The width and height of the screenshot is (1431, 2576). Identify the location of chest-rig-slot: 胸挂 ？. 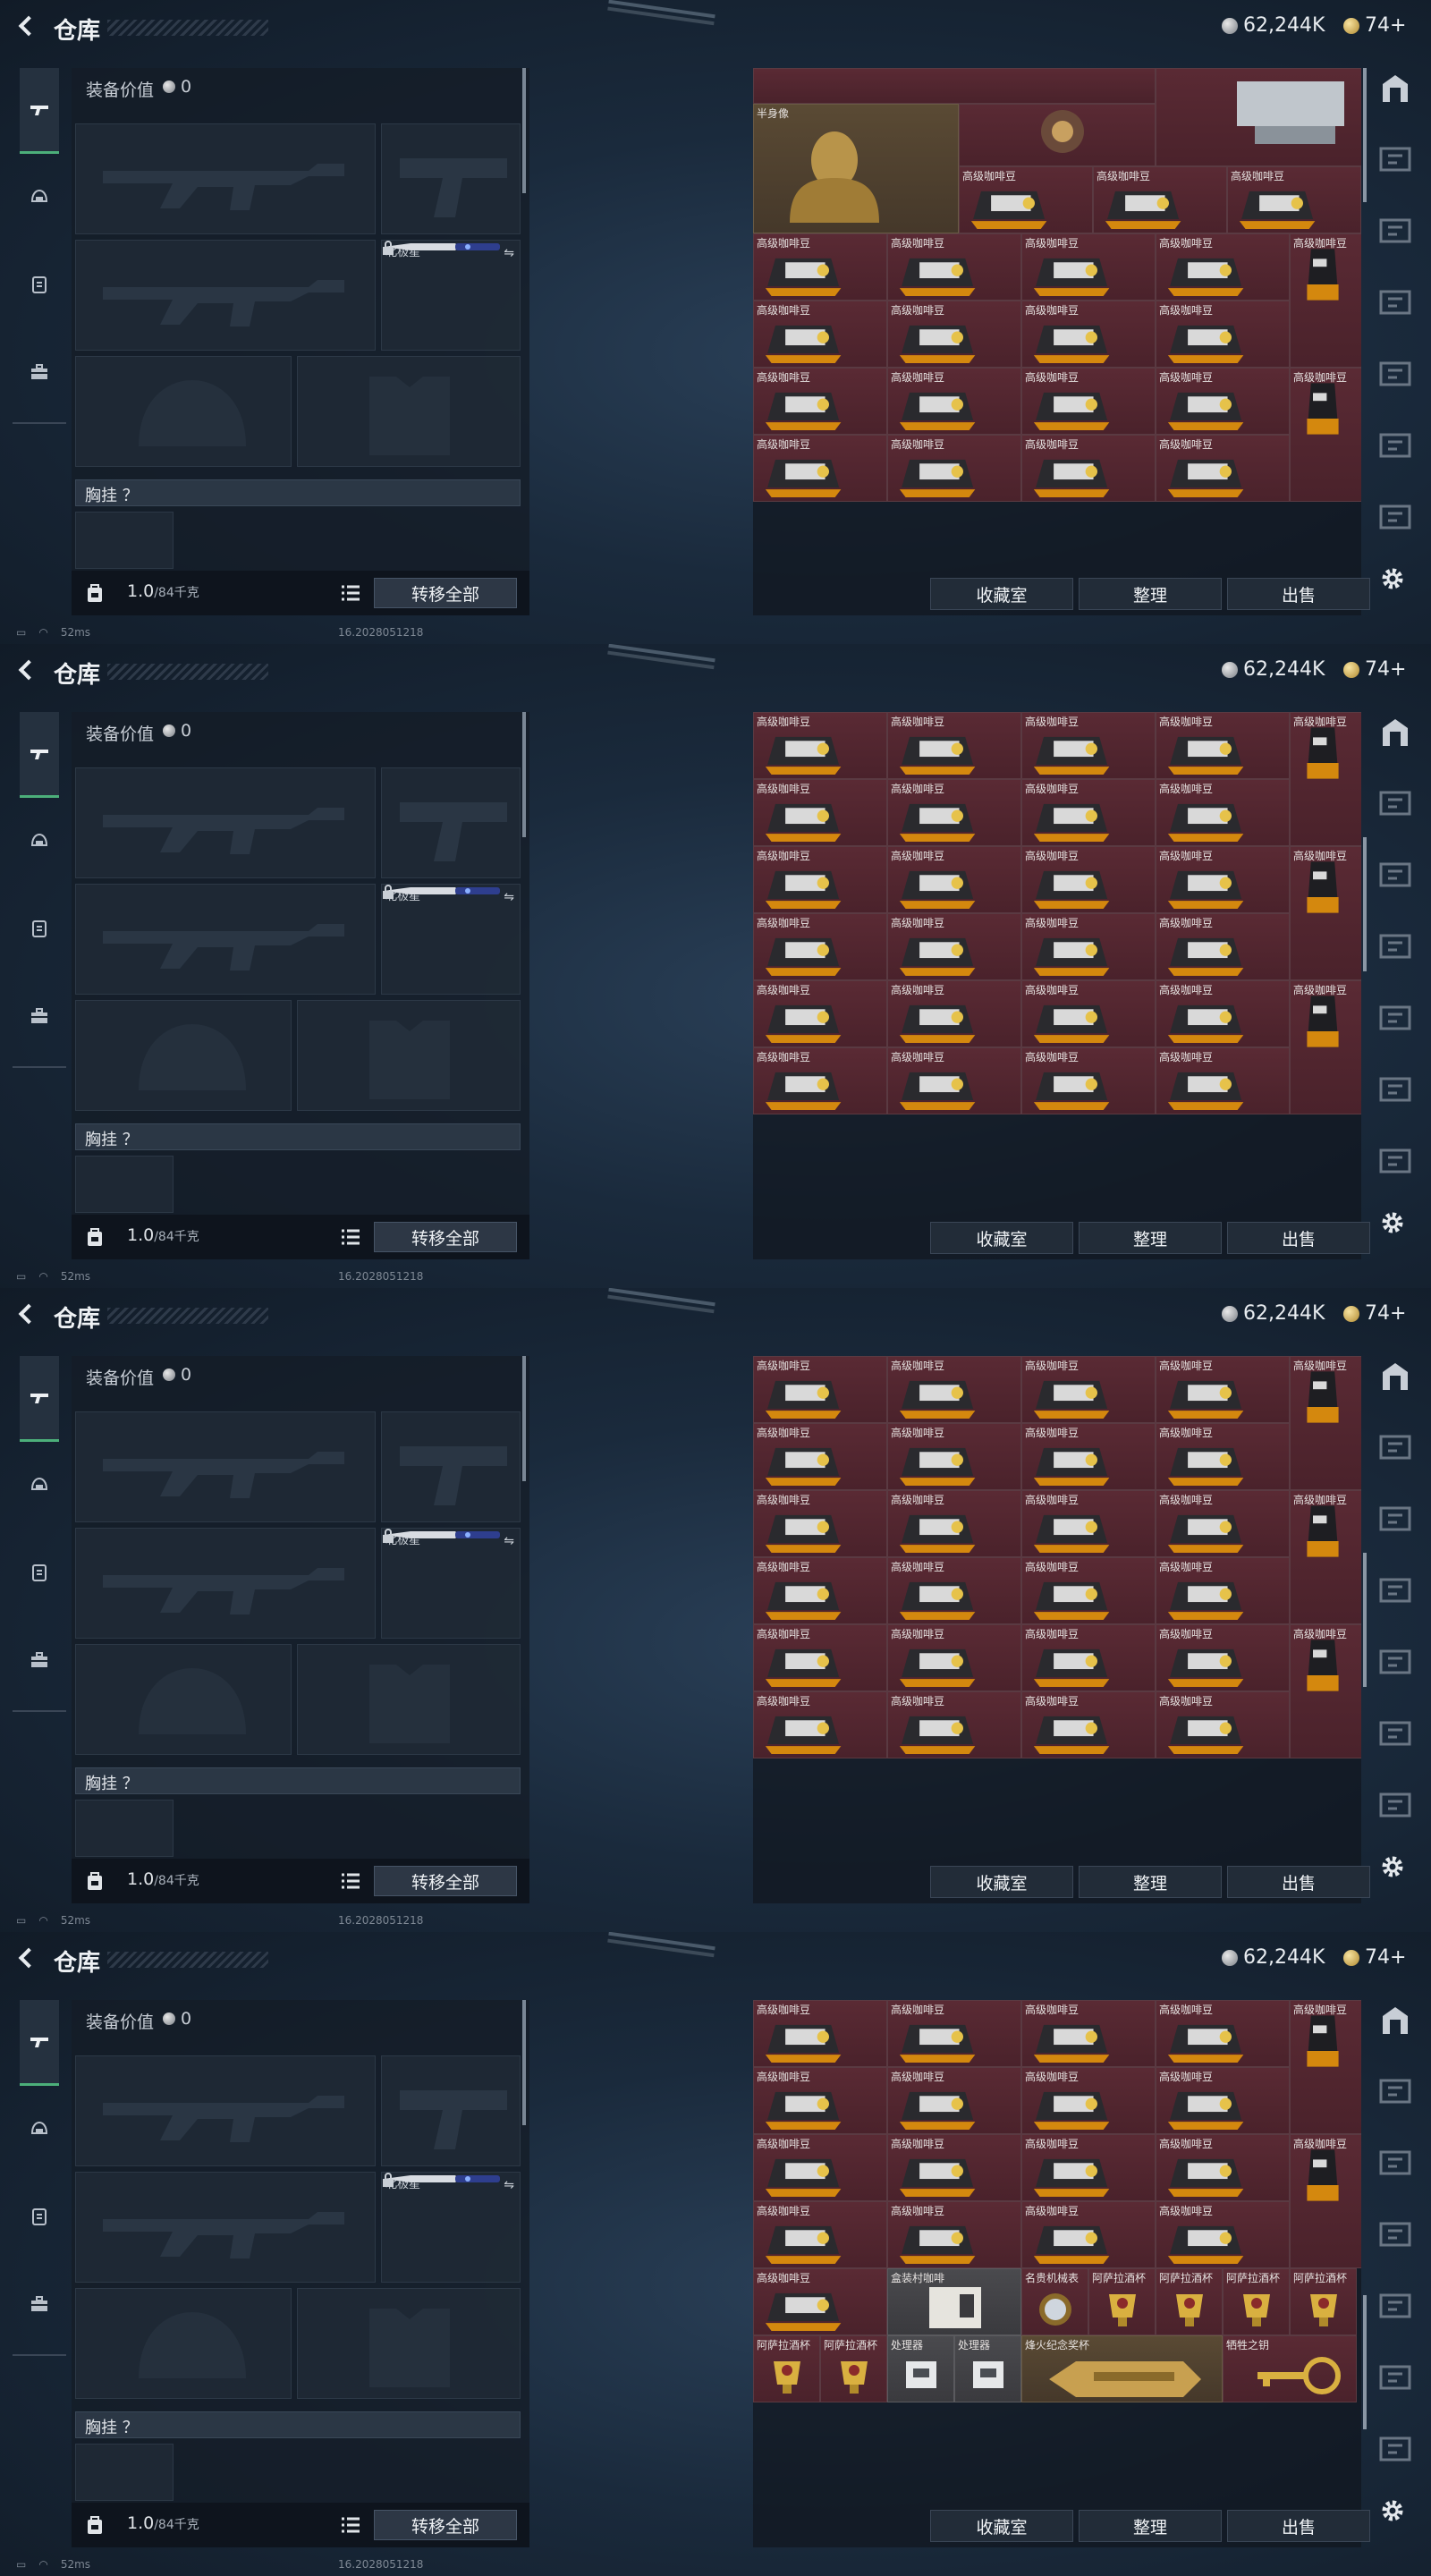
(298, 1780).